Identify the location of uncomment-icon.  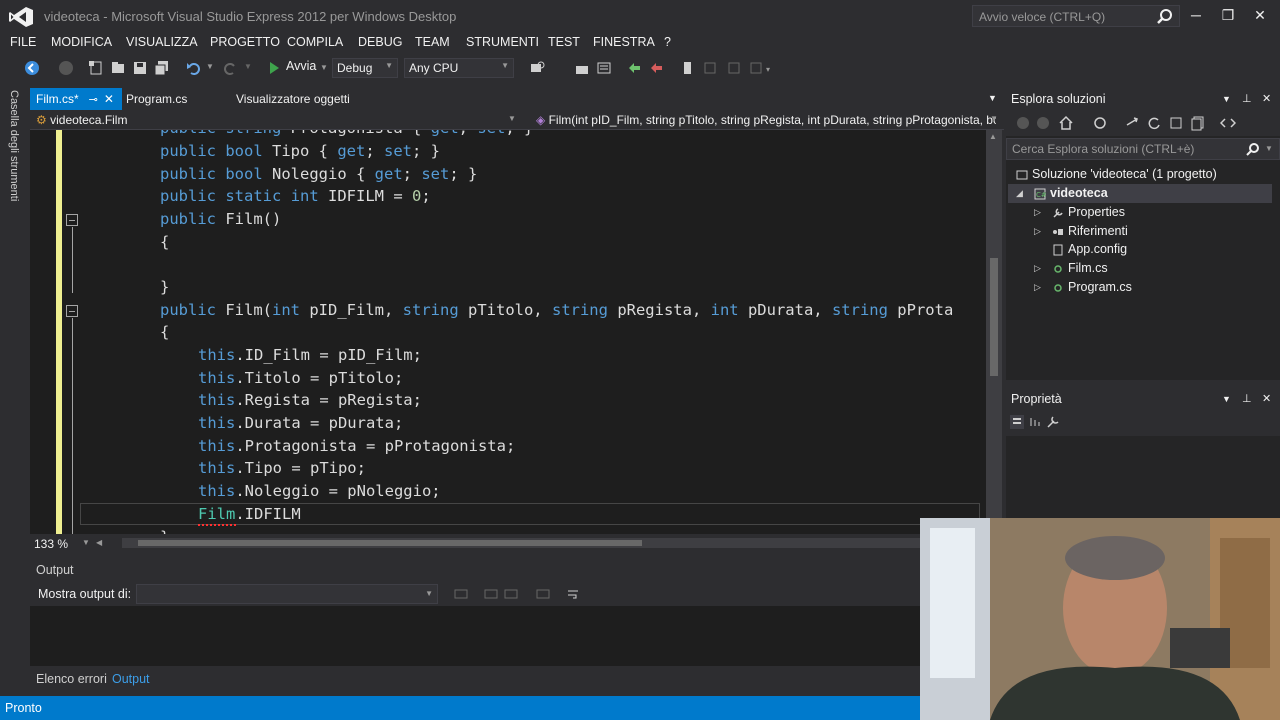
(710, 68).